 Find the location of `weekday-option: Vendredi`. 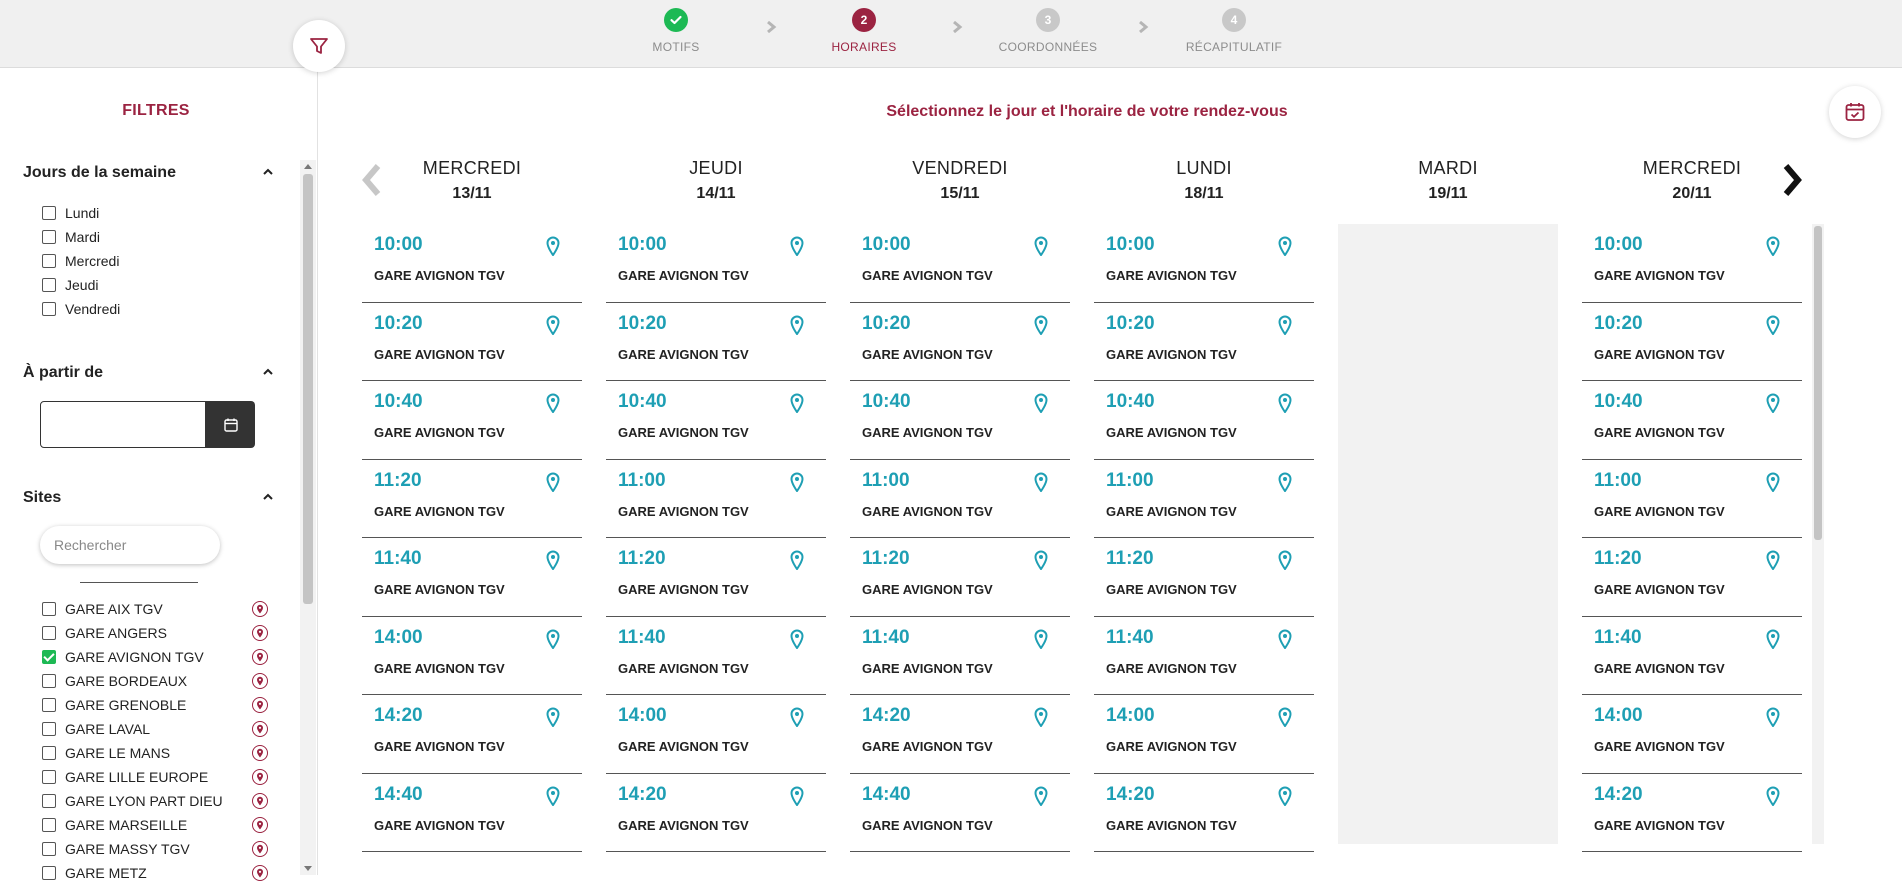

weekday-option: Vendredi is located at coordinates (81, 309).